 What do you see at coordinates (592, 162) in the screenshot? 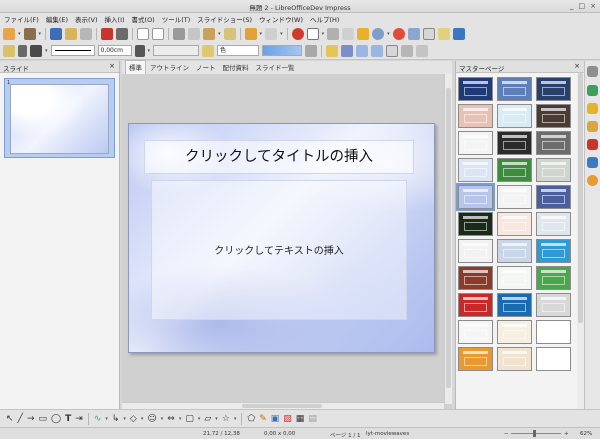
I see `gallery-deck-icon` at bounding box center [592, 162].